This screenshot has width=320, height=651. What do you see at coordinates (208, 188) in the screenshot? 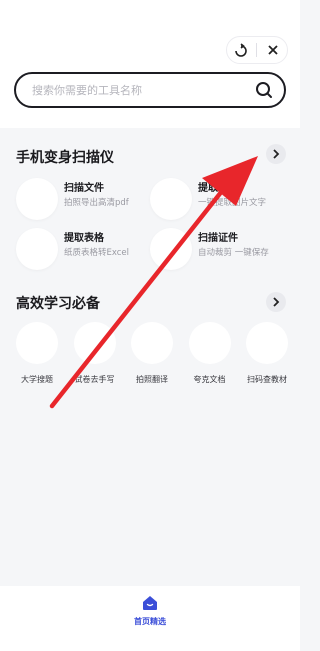
I see `tool-name: 提取` at bounding box center [208, 188].